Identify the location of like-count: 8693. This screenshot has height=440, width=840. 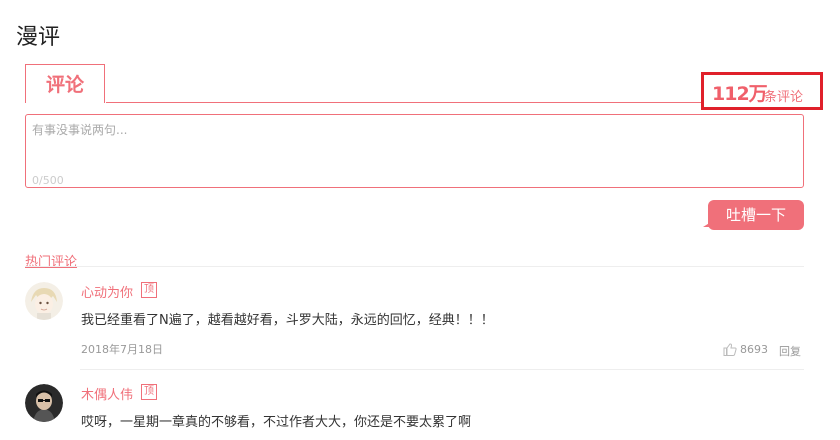
(754, 349).